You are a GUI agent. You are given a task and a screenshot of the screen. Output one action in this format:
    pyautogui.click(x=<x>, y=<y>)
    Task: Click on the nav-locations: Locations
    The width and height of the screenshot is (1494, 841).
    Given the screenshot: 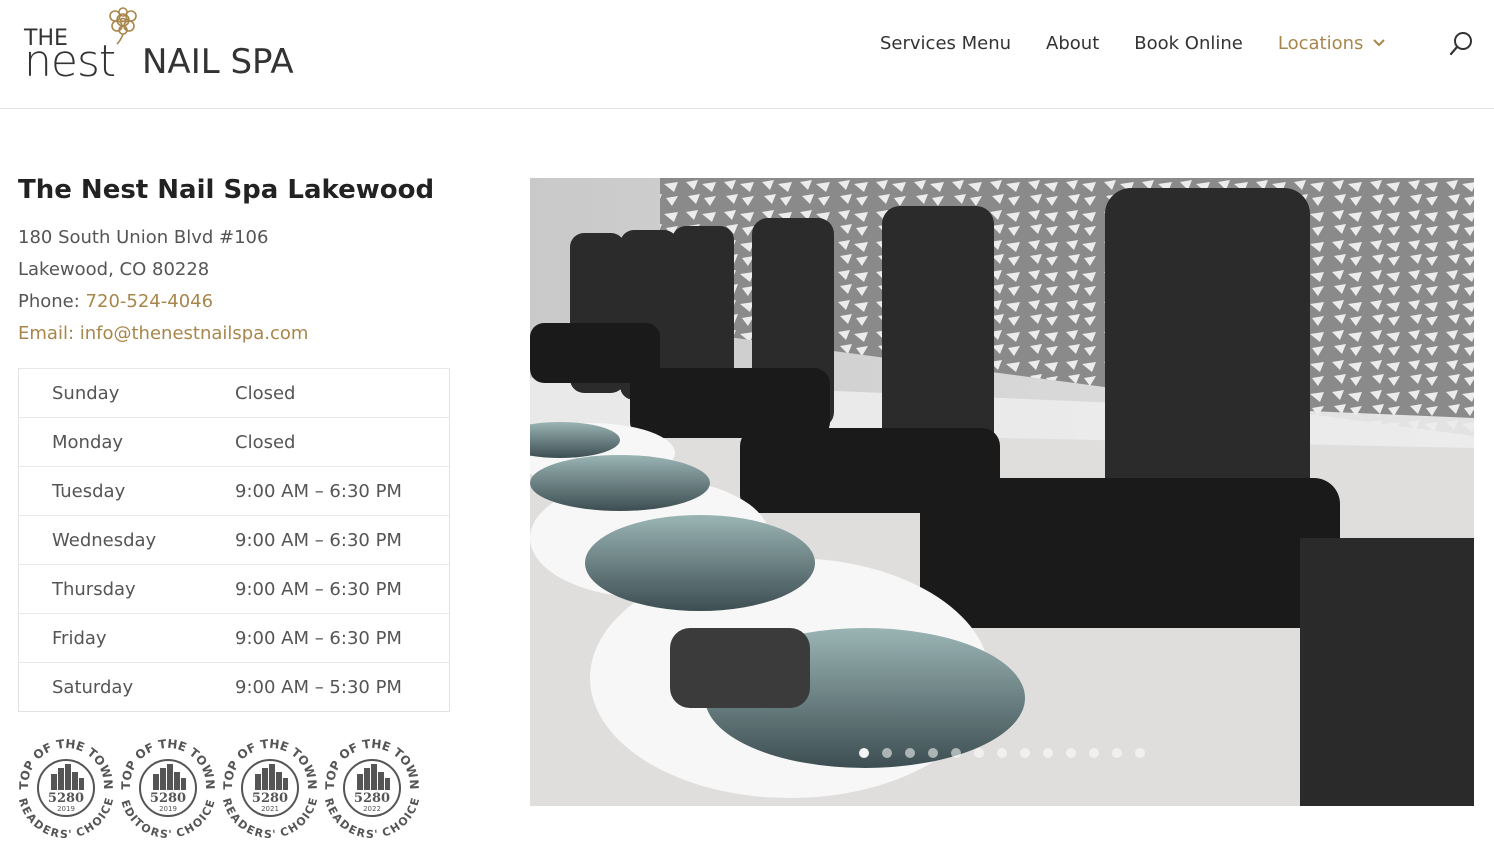 What is the action you would take?
    pyautogui.click(x=1332, y=43)
    